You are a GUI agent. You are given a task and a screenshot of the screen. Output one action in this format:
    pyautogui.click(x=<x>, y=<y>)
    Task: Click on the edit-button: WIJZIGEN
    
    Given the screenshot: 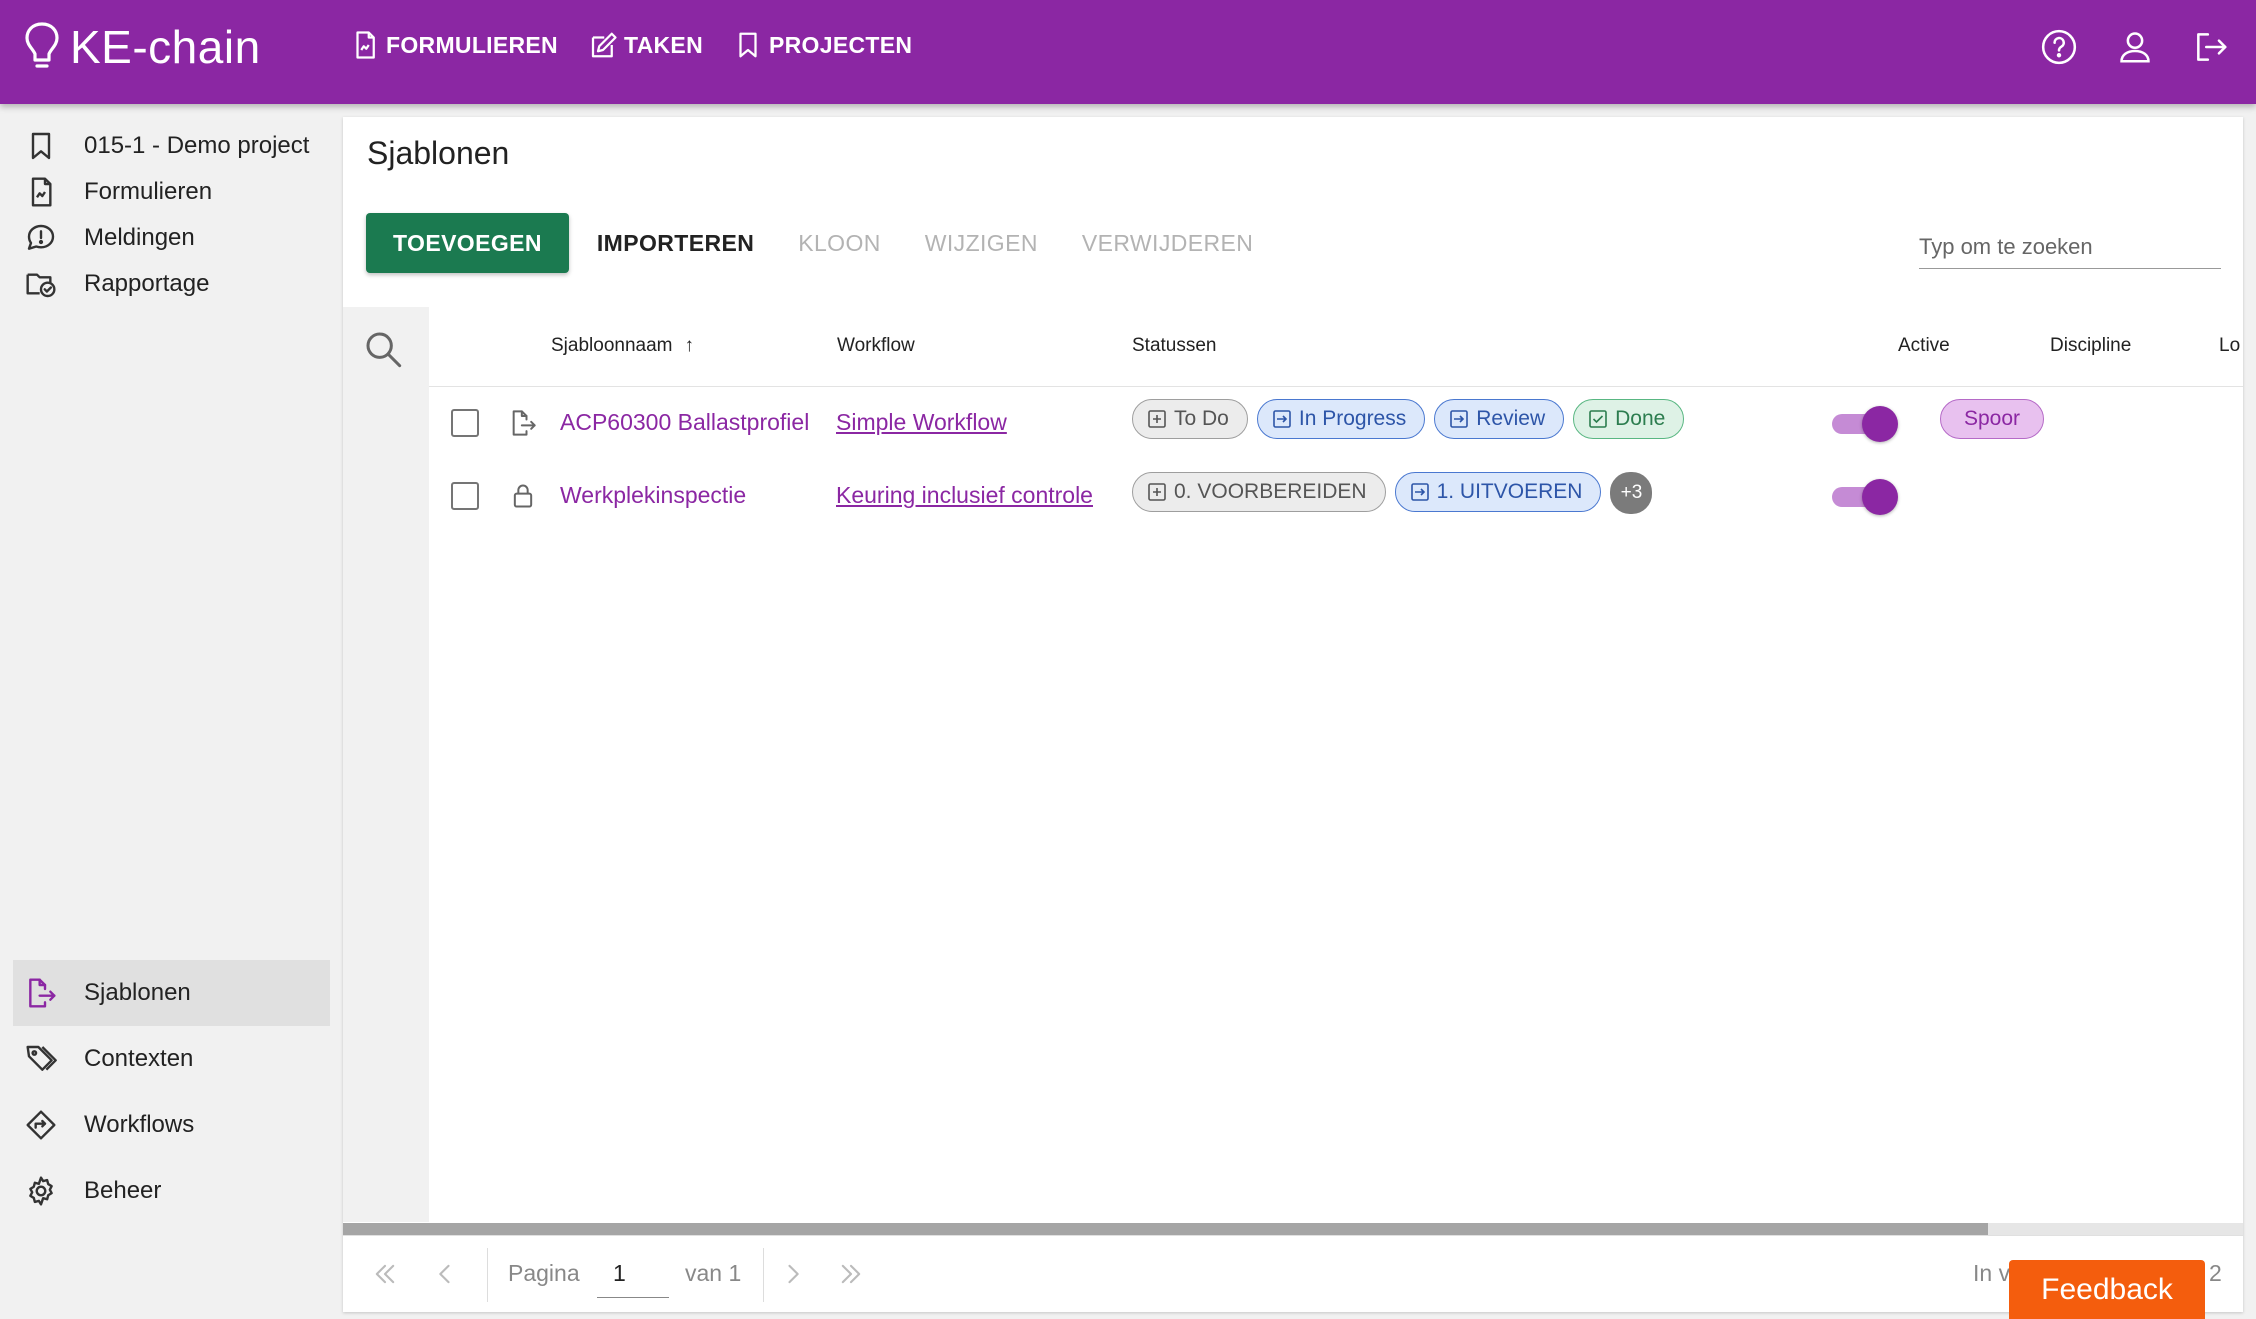 What is the action you would take?
    pyautogui.click(x=981, y=243)
    